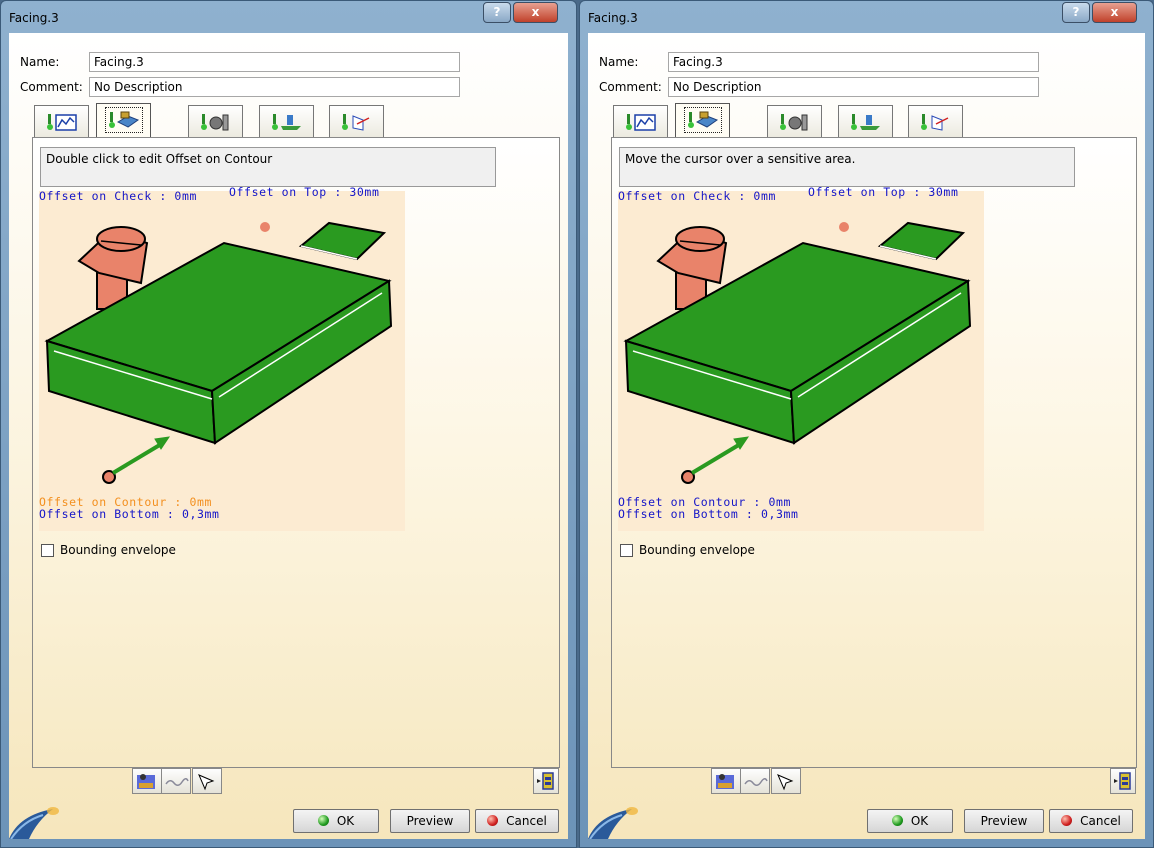 Image resolution: width=1154 pixels, height=848 pixels. Describe the element at coordinates (847, 167) in the screenshot. I see `status-message: Move the cursor over a sensitive area.` at that location.